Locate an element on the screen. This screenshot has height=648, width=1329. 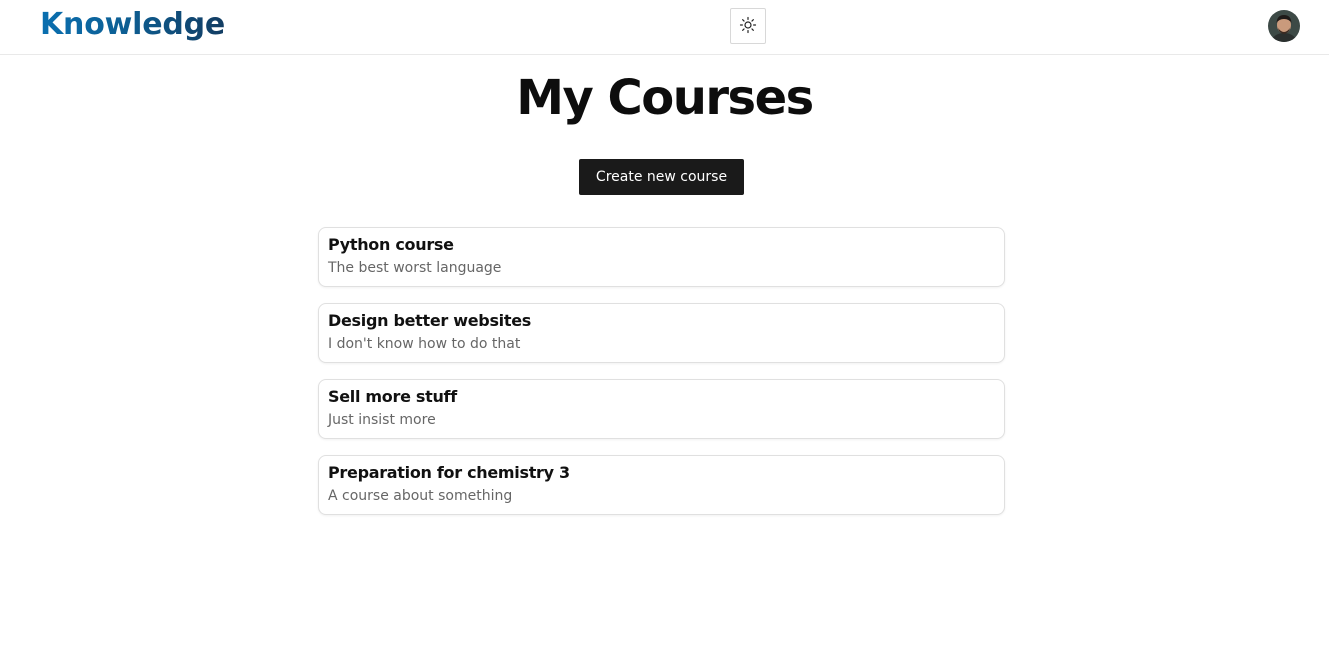
create-course-button: Create new course is located at coordinates (661, 177).